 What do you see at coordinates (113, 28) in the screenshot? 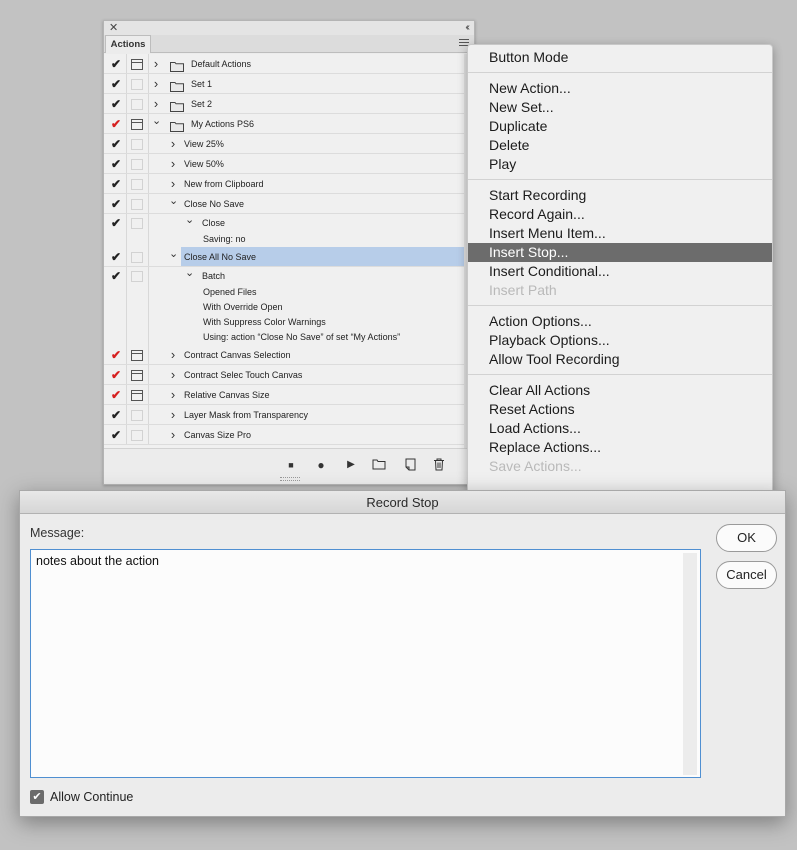
I see `close-icon: ✕` at bounding box center [113, 28].